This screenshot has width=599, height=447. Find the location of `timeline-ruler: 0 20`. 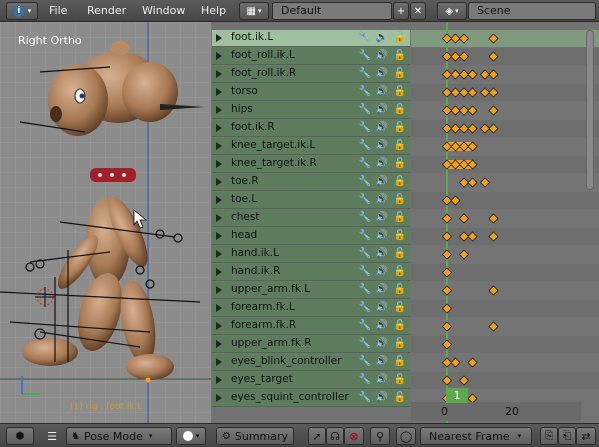

timeline-ruler: 0 20 is located at coordinates (496, 411).